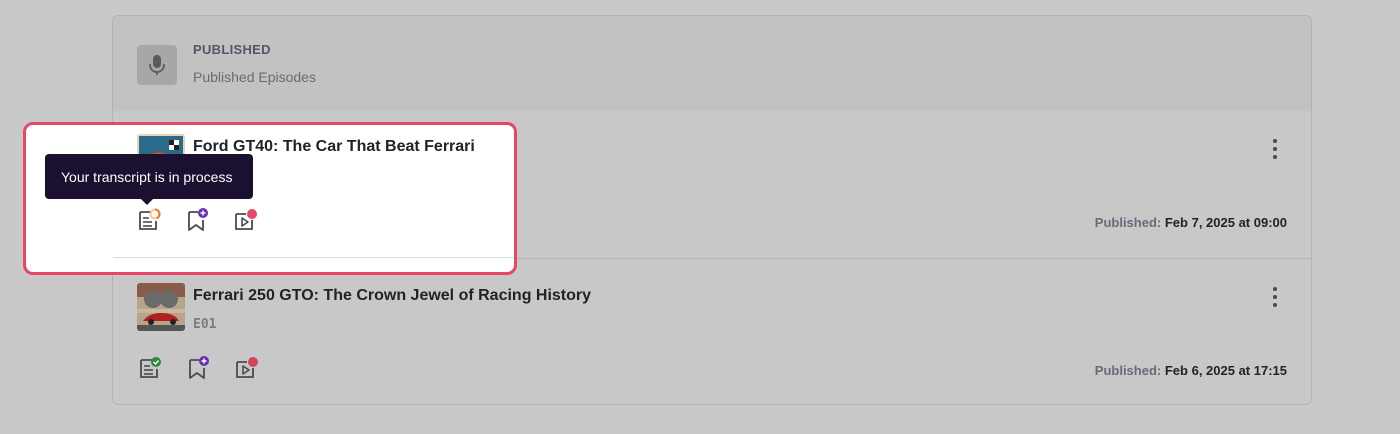 The height and width of the screenshot is (434, 1400). What do you see at coordinates (150, 368) in the screenshot?
I see `transcript-done-icon` at bounding box center [150, 368].